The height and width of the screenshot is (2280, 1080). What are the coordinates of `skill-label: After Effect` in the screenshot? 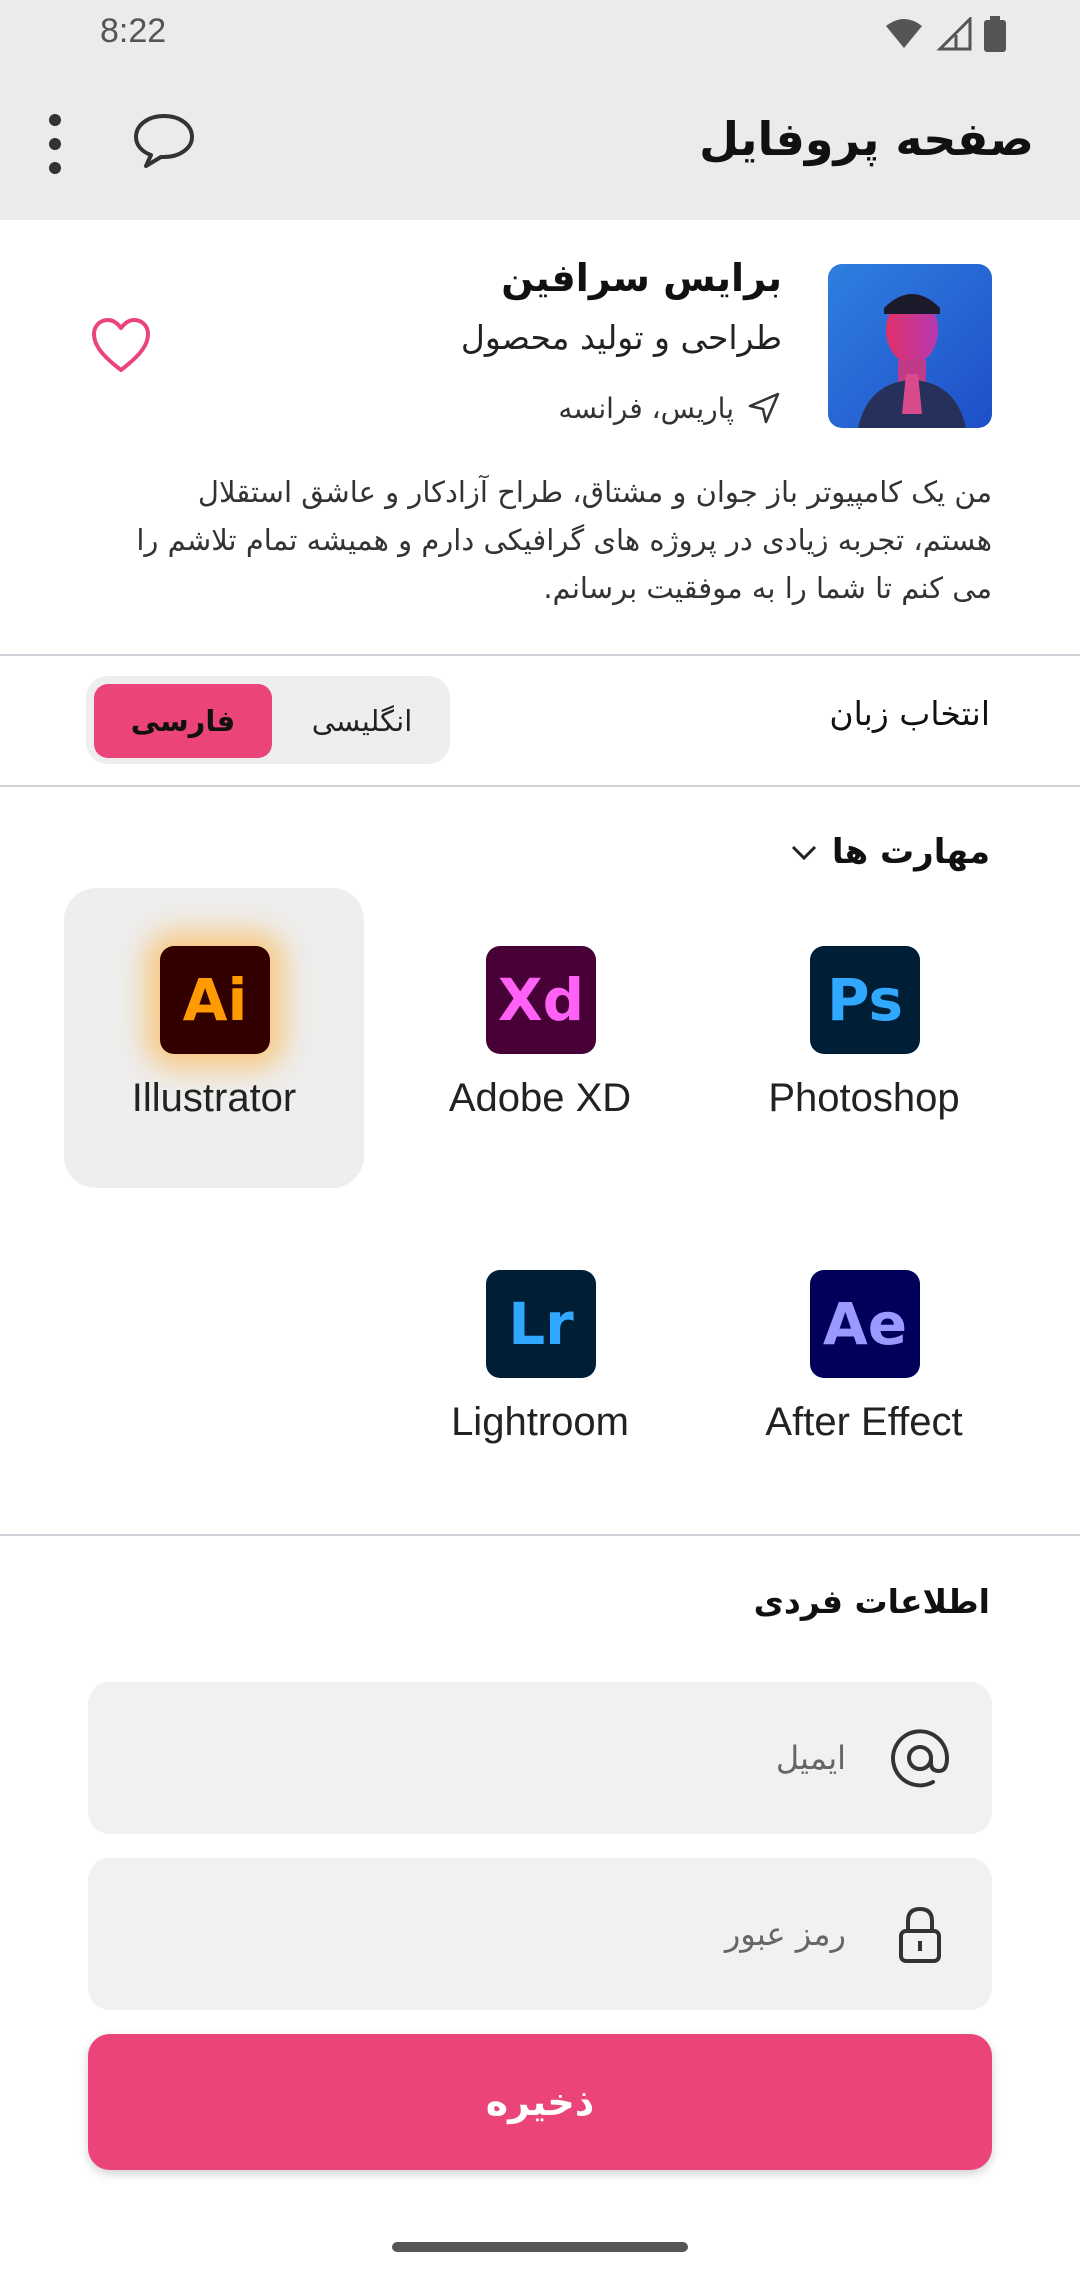 It's located at (864, 1422).